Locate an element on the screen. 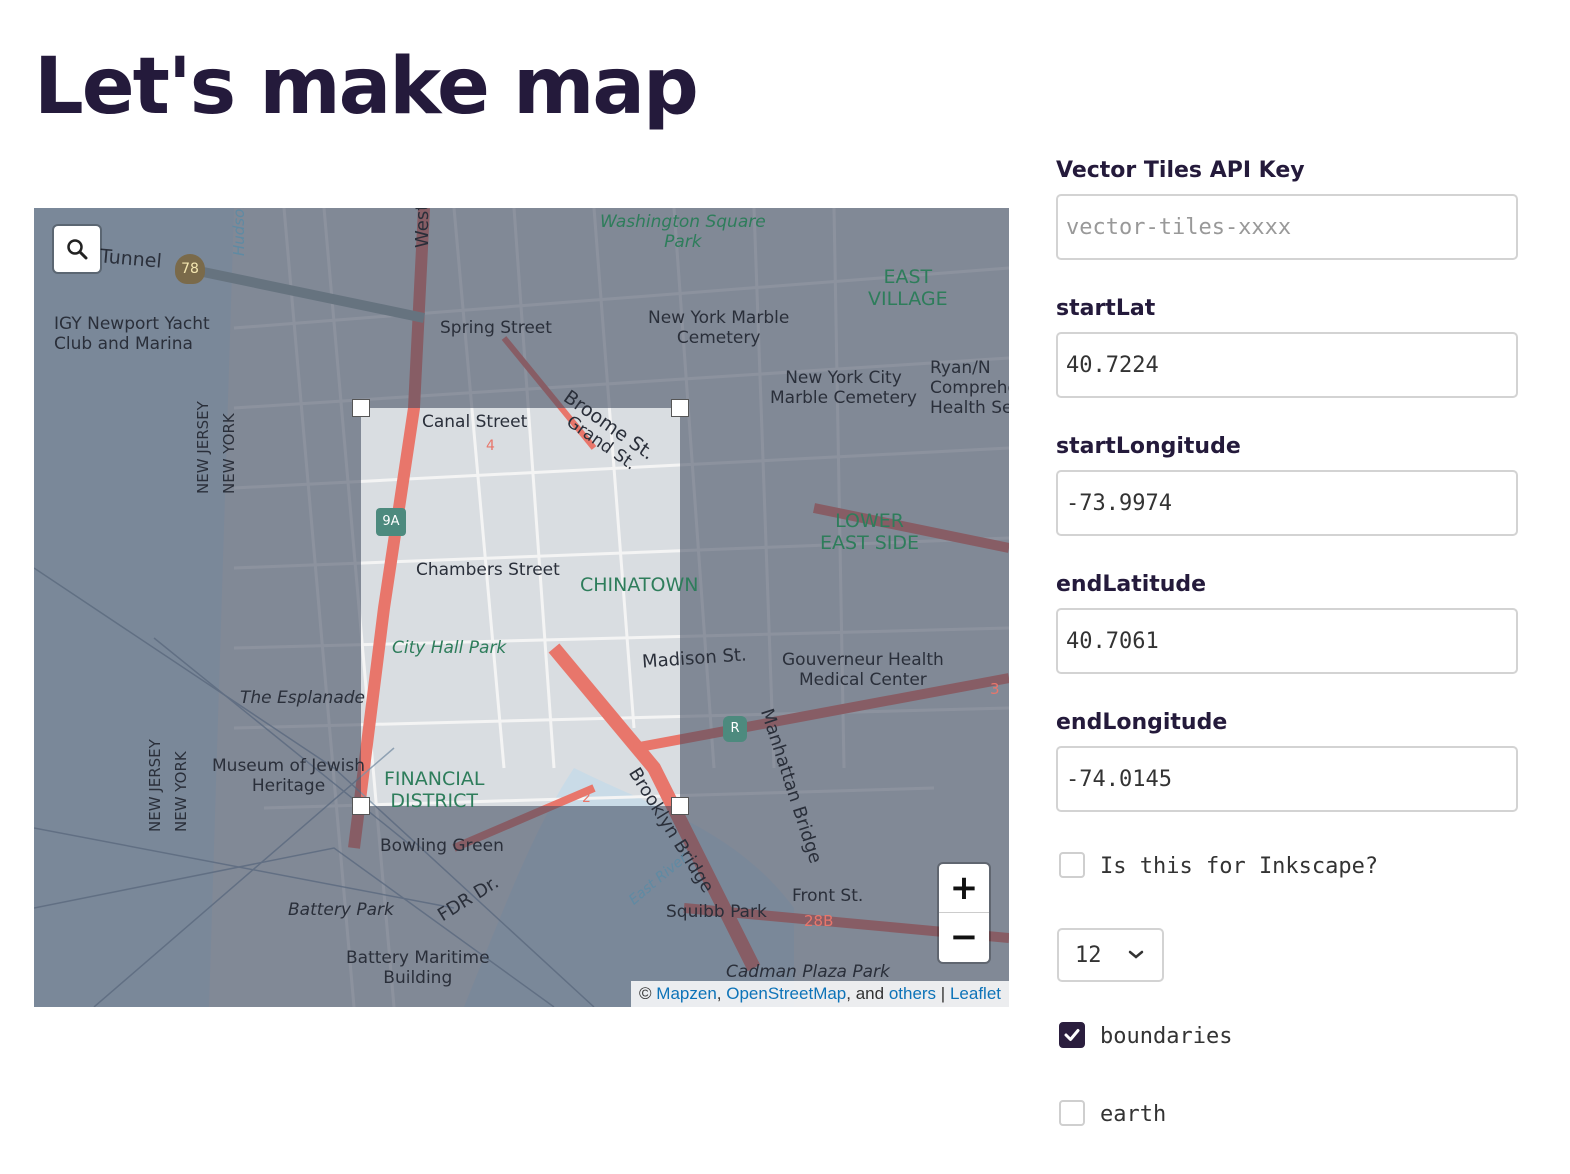 The width and height of the screenshot is (1570, 1174). zoom-control: + − is located at coordinates (964, 913).